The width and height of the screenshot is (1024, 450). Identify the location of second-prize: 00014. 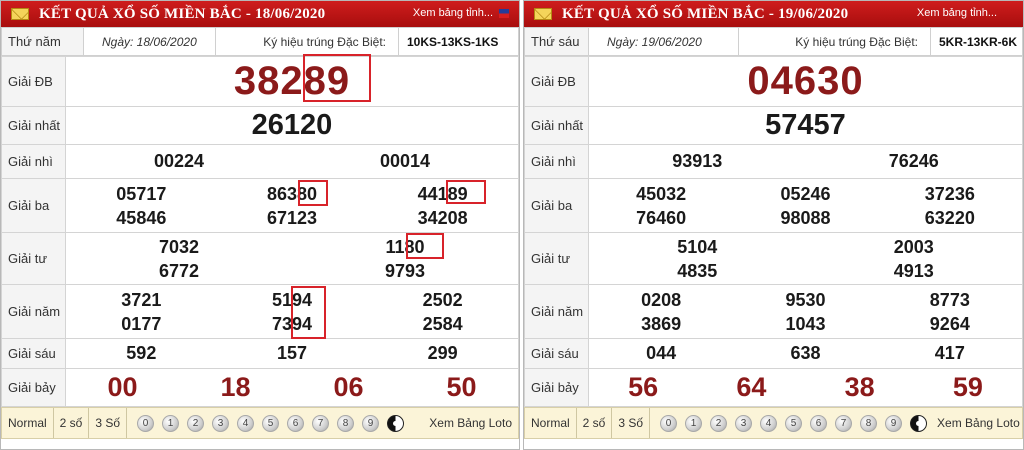
(405, 161).